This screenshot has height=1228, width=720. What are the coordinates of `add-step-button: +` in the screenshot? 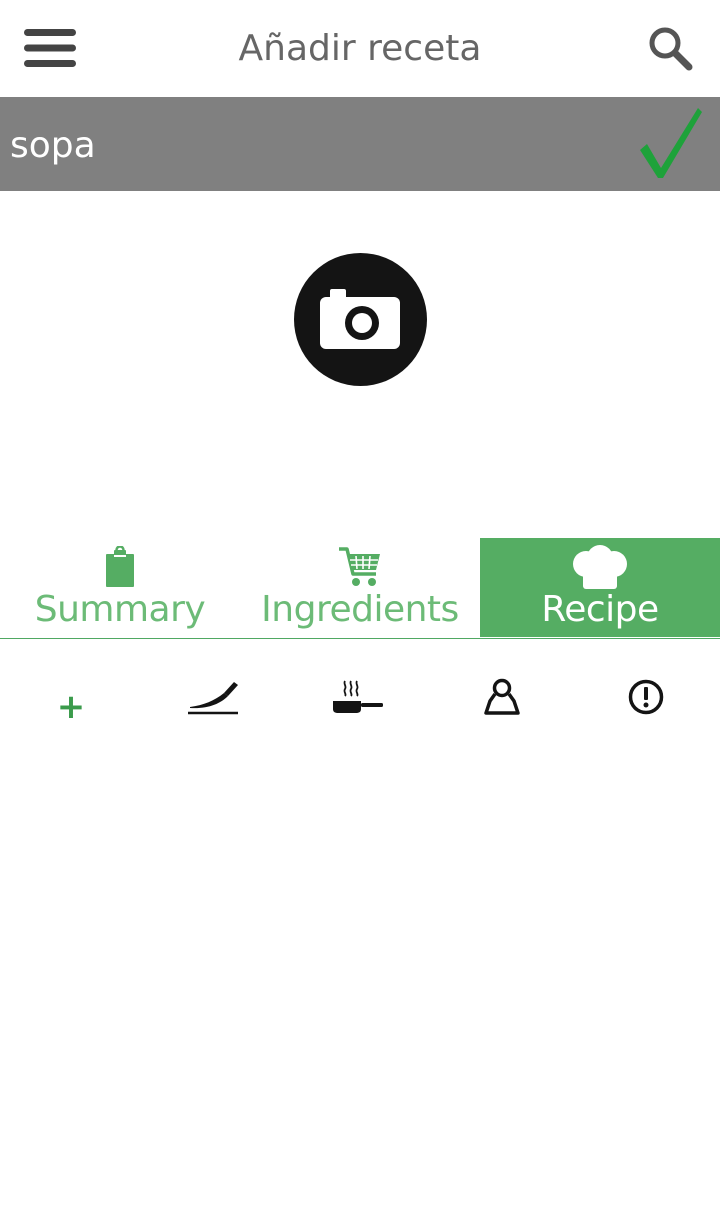 It's located at (71, 697).